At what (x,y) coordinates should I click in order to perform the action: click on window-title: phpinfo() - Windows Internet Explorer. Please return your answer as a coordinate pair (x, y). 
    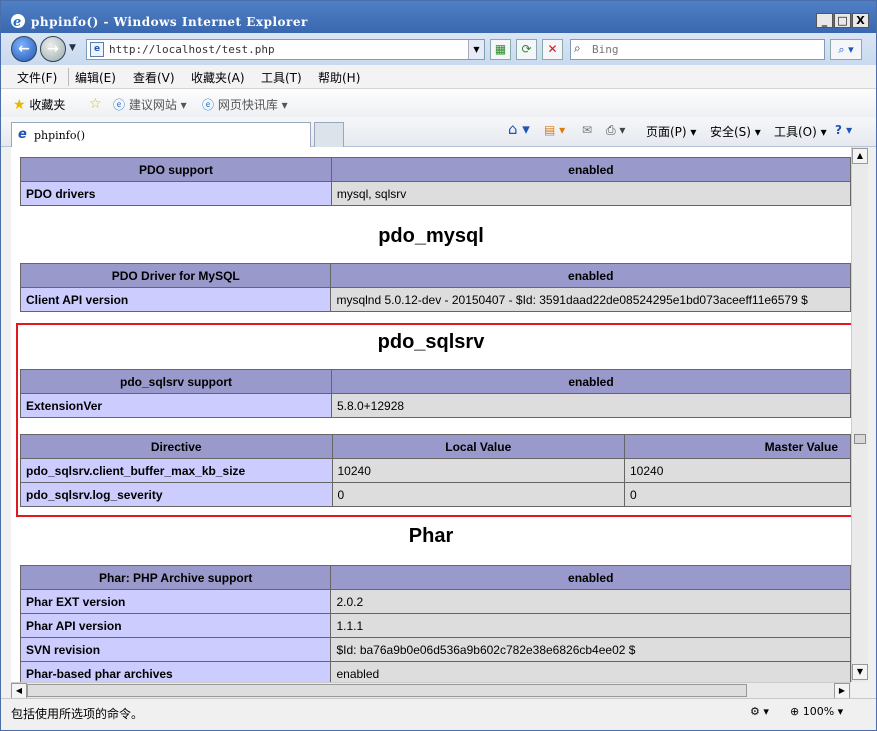
    Looking at the image, I should click on (169, 22).